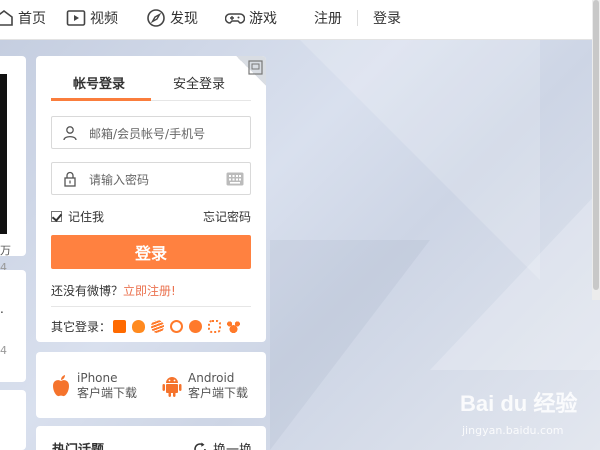  Describe the element at coordinates (2, 309) in the screenshot. I see `card-caption: .` at that location.